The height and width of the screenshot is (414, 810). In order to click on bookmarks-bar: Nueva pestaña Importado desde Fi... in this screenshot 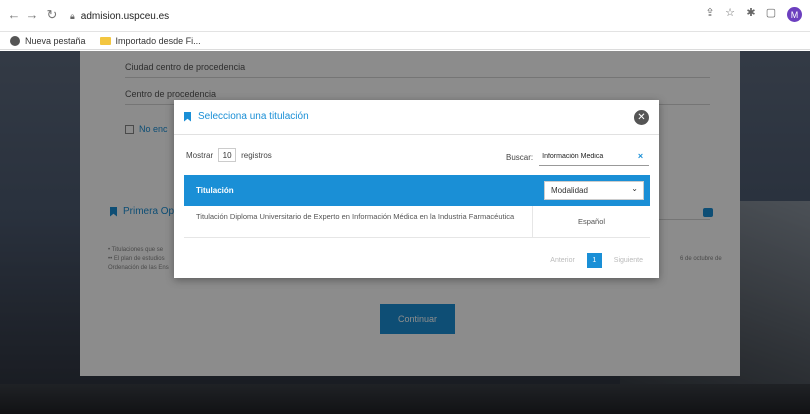, I will do `click(405, 41)`.